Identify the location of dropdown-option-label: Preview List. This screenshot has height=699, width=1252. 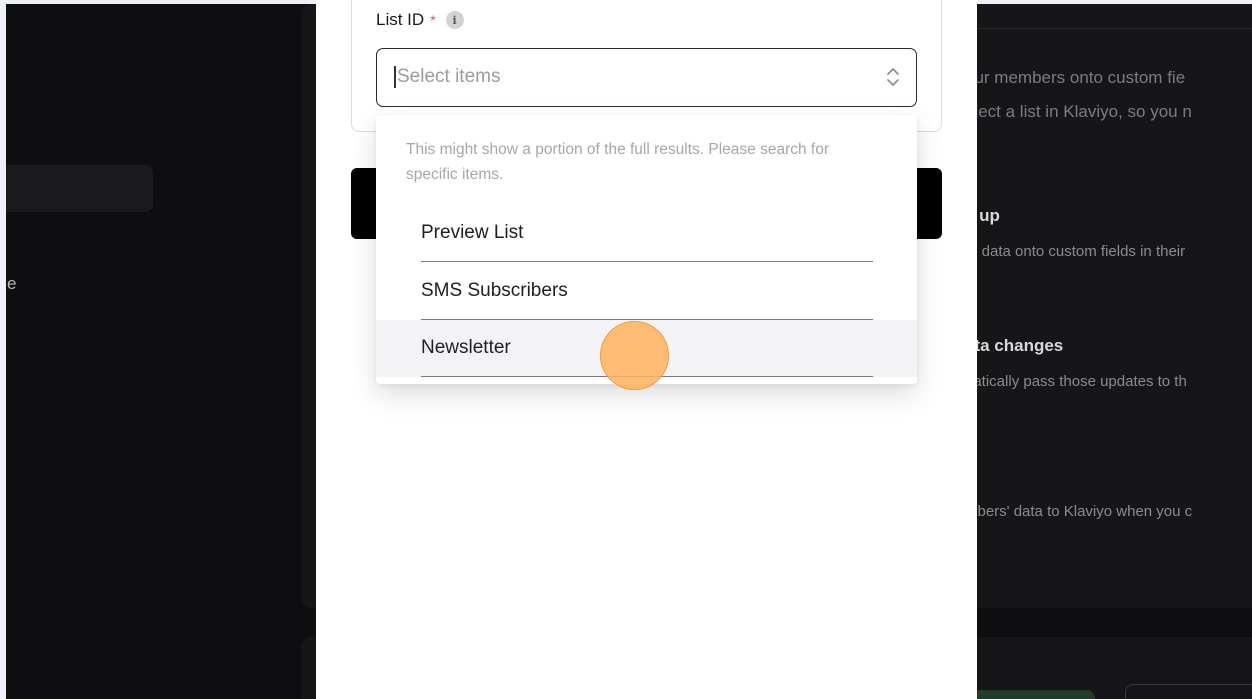
(472, 232).